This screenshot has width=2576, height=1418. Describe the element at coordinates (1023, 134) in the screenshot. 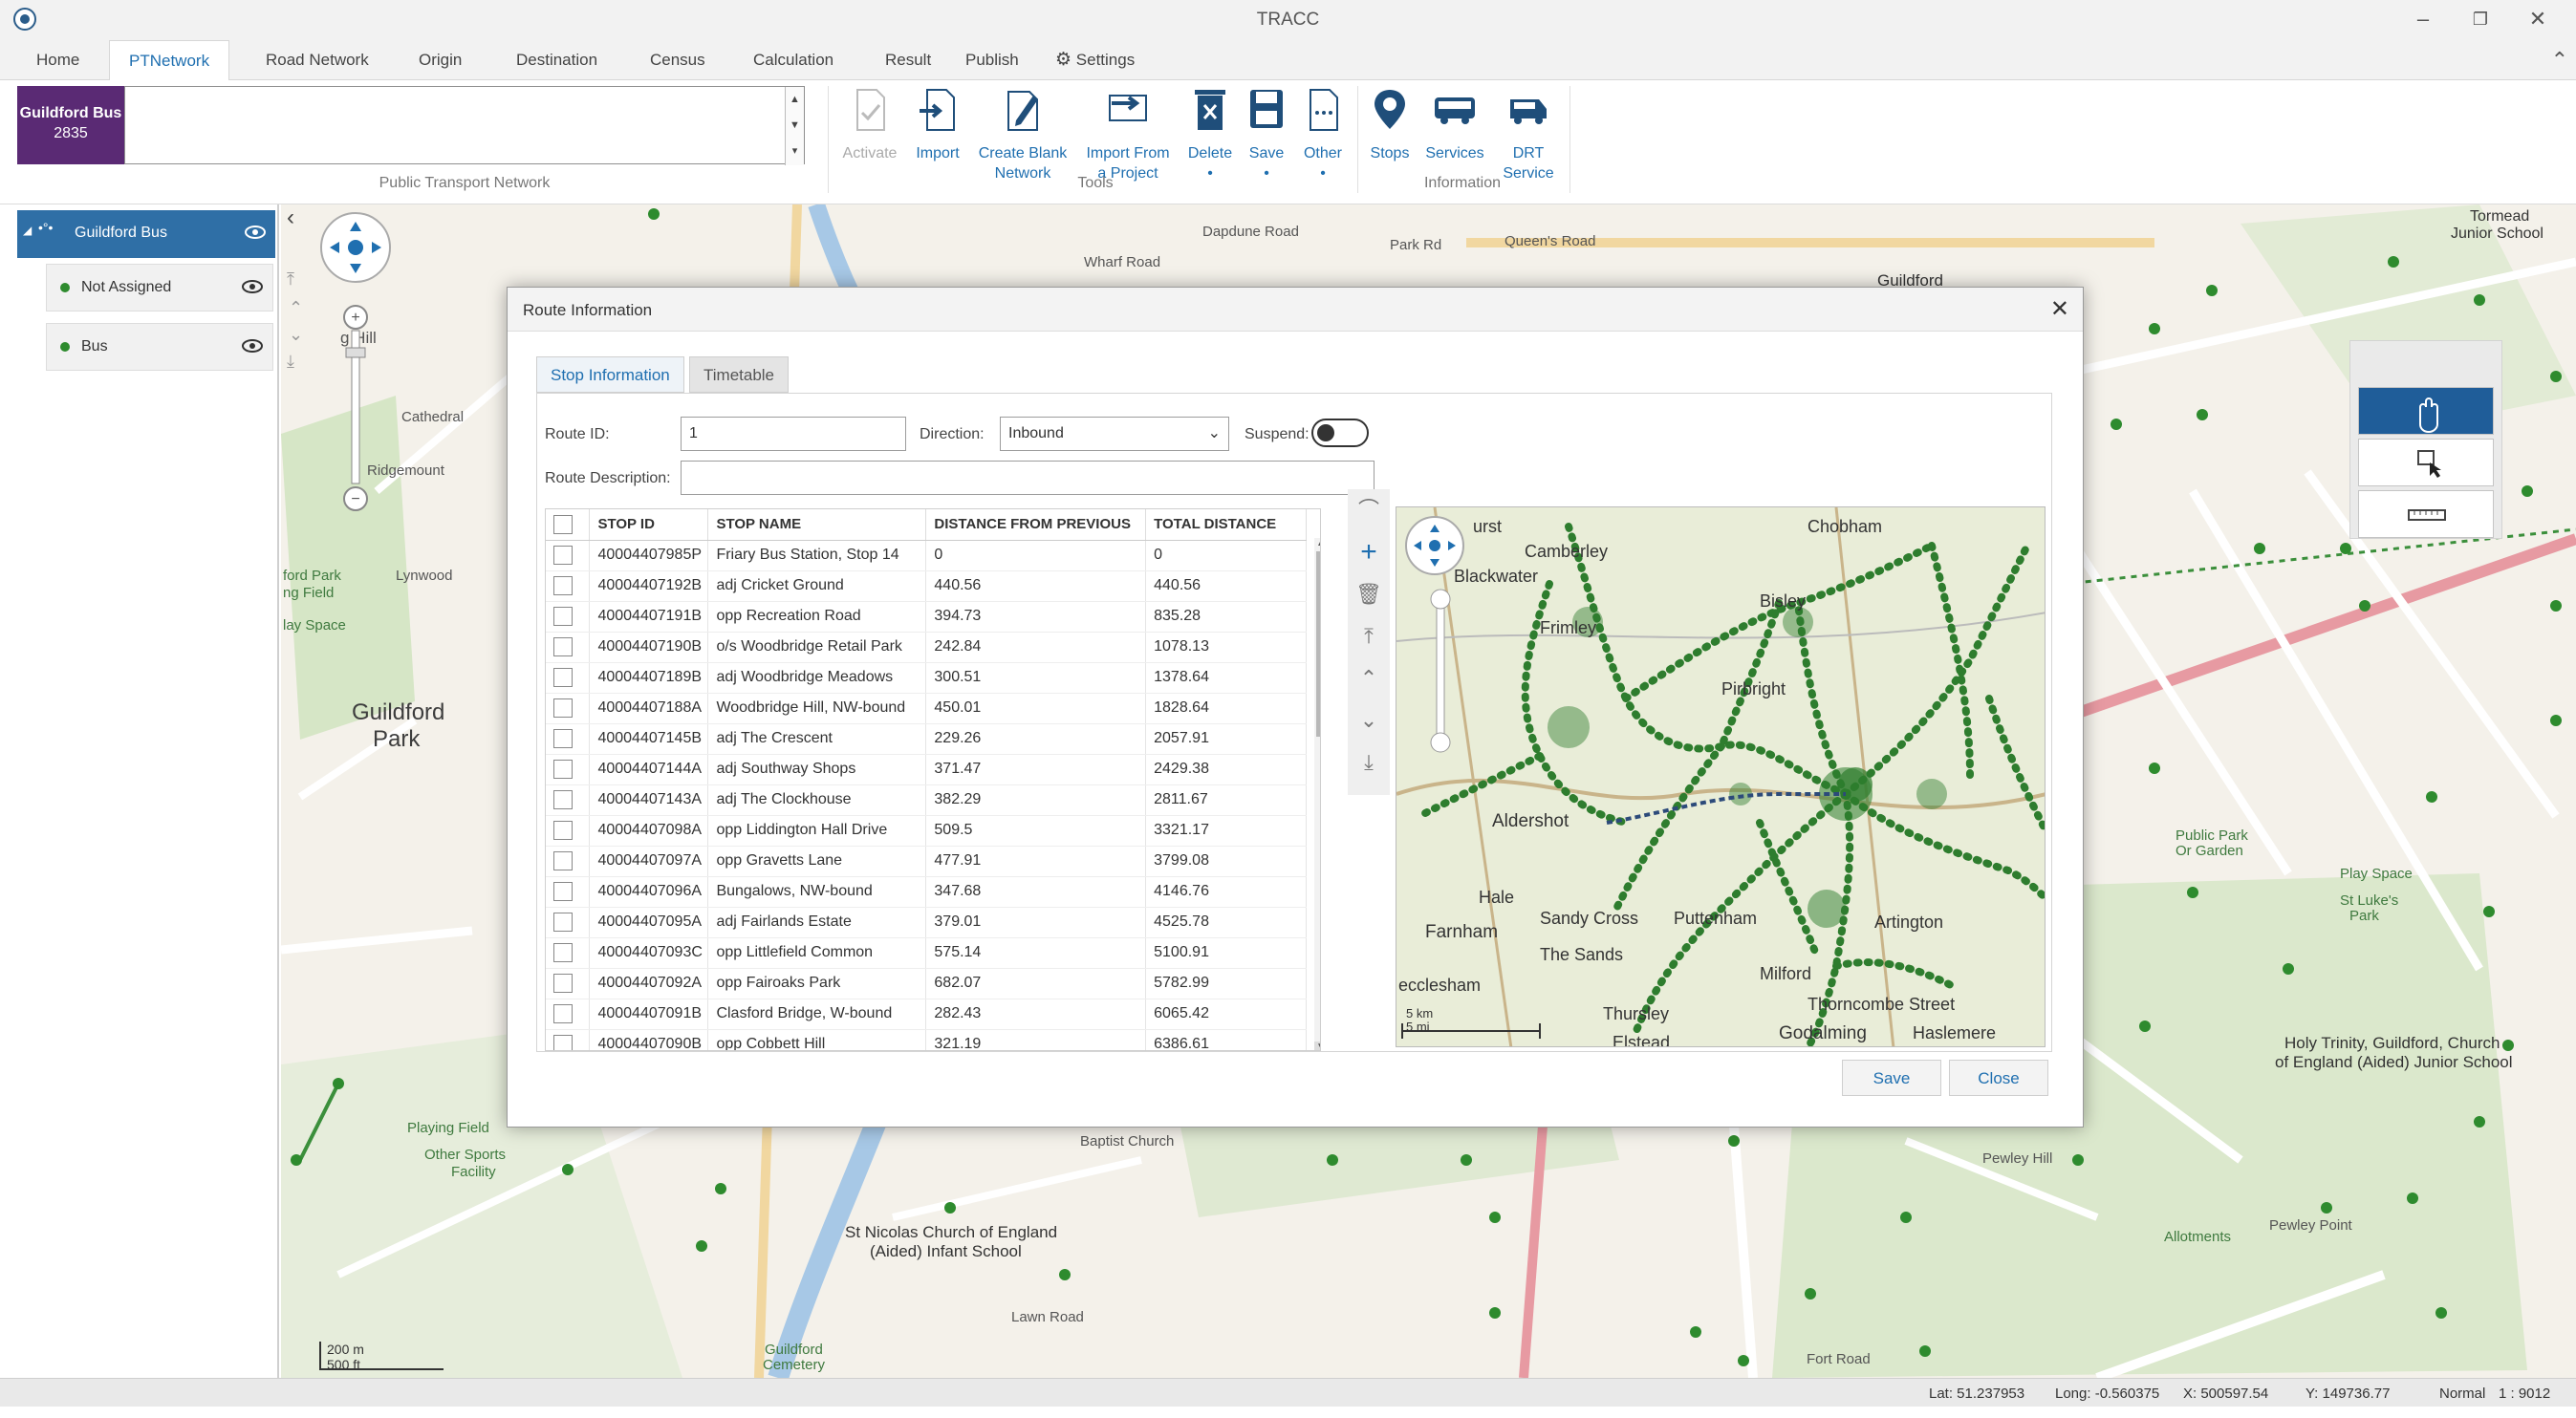

I see `create-blank-network-button: Create Blank Network` at that location.